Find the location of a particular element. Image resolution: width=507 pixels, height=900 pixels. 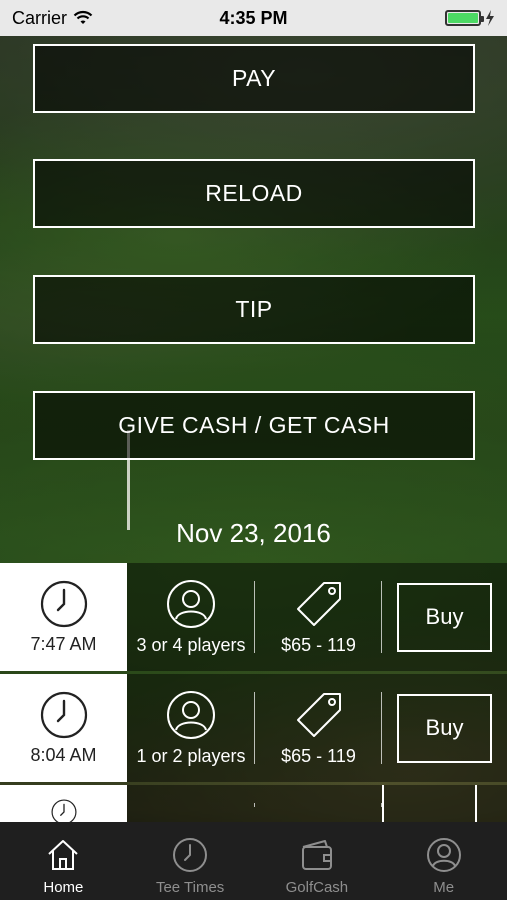

price-cell is located at coordinates (318, 805).